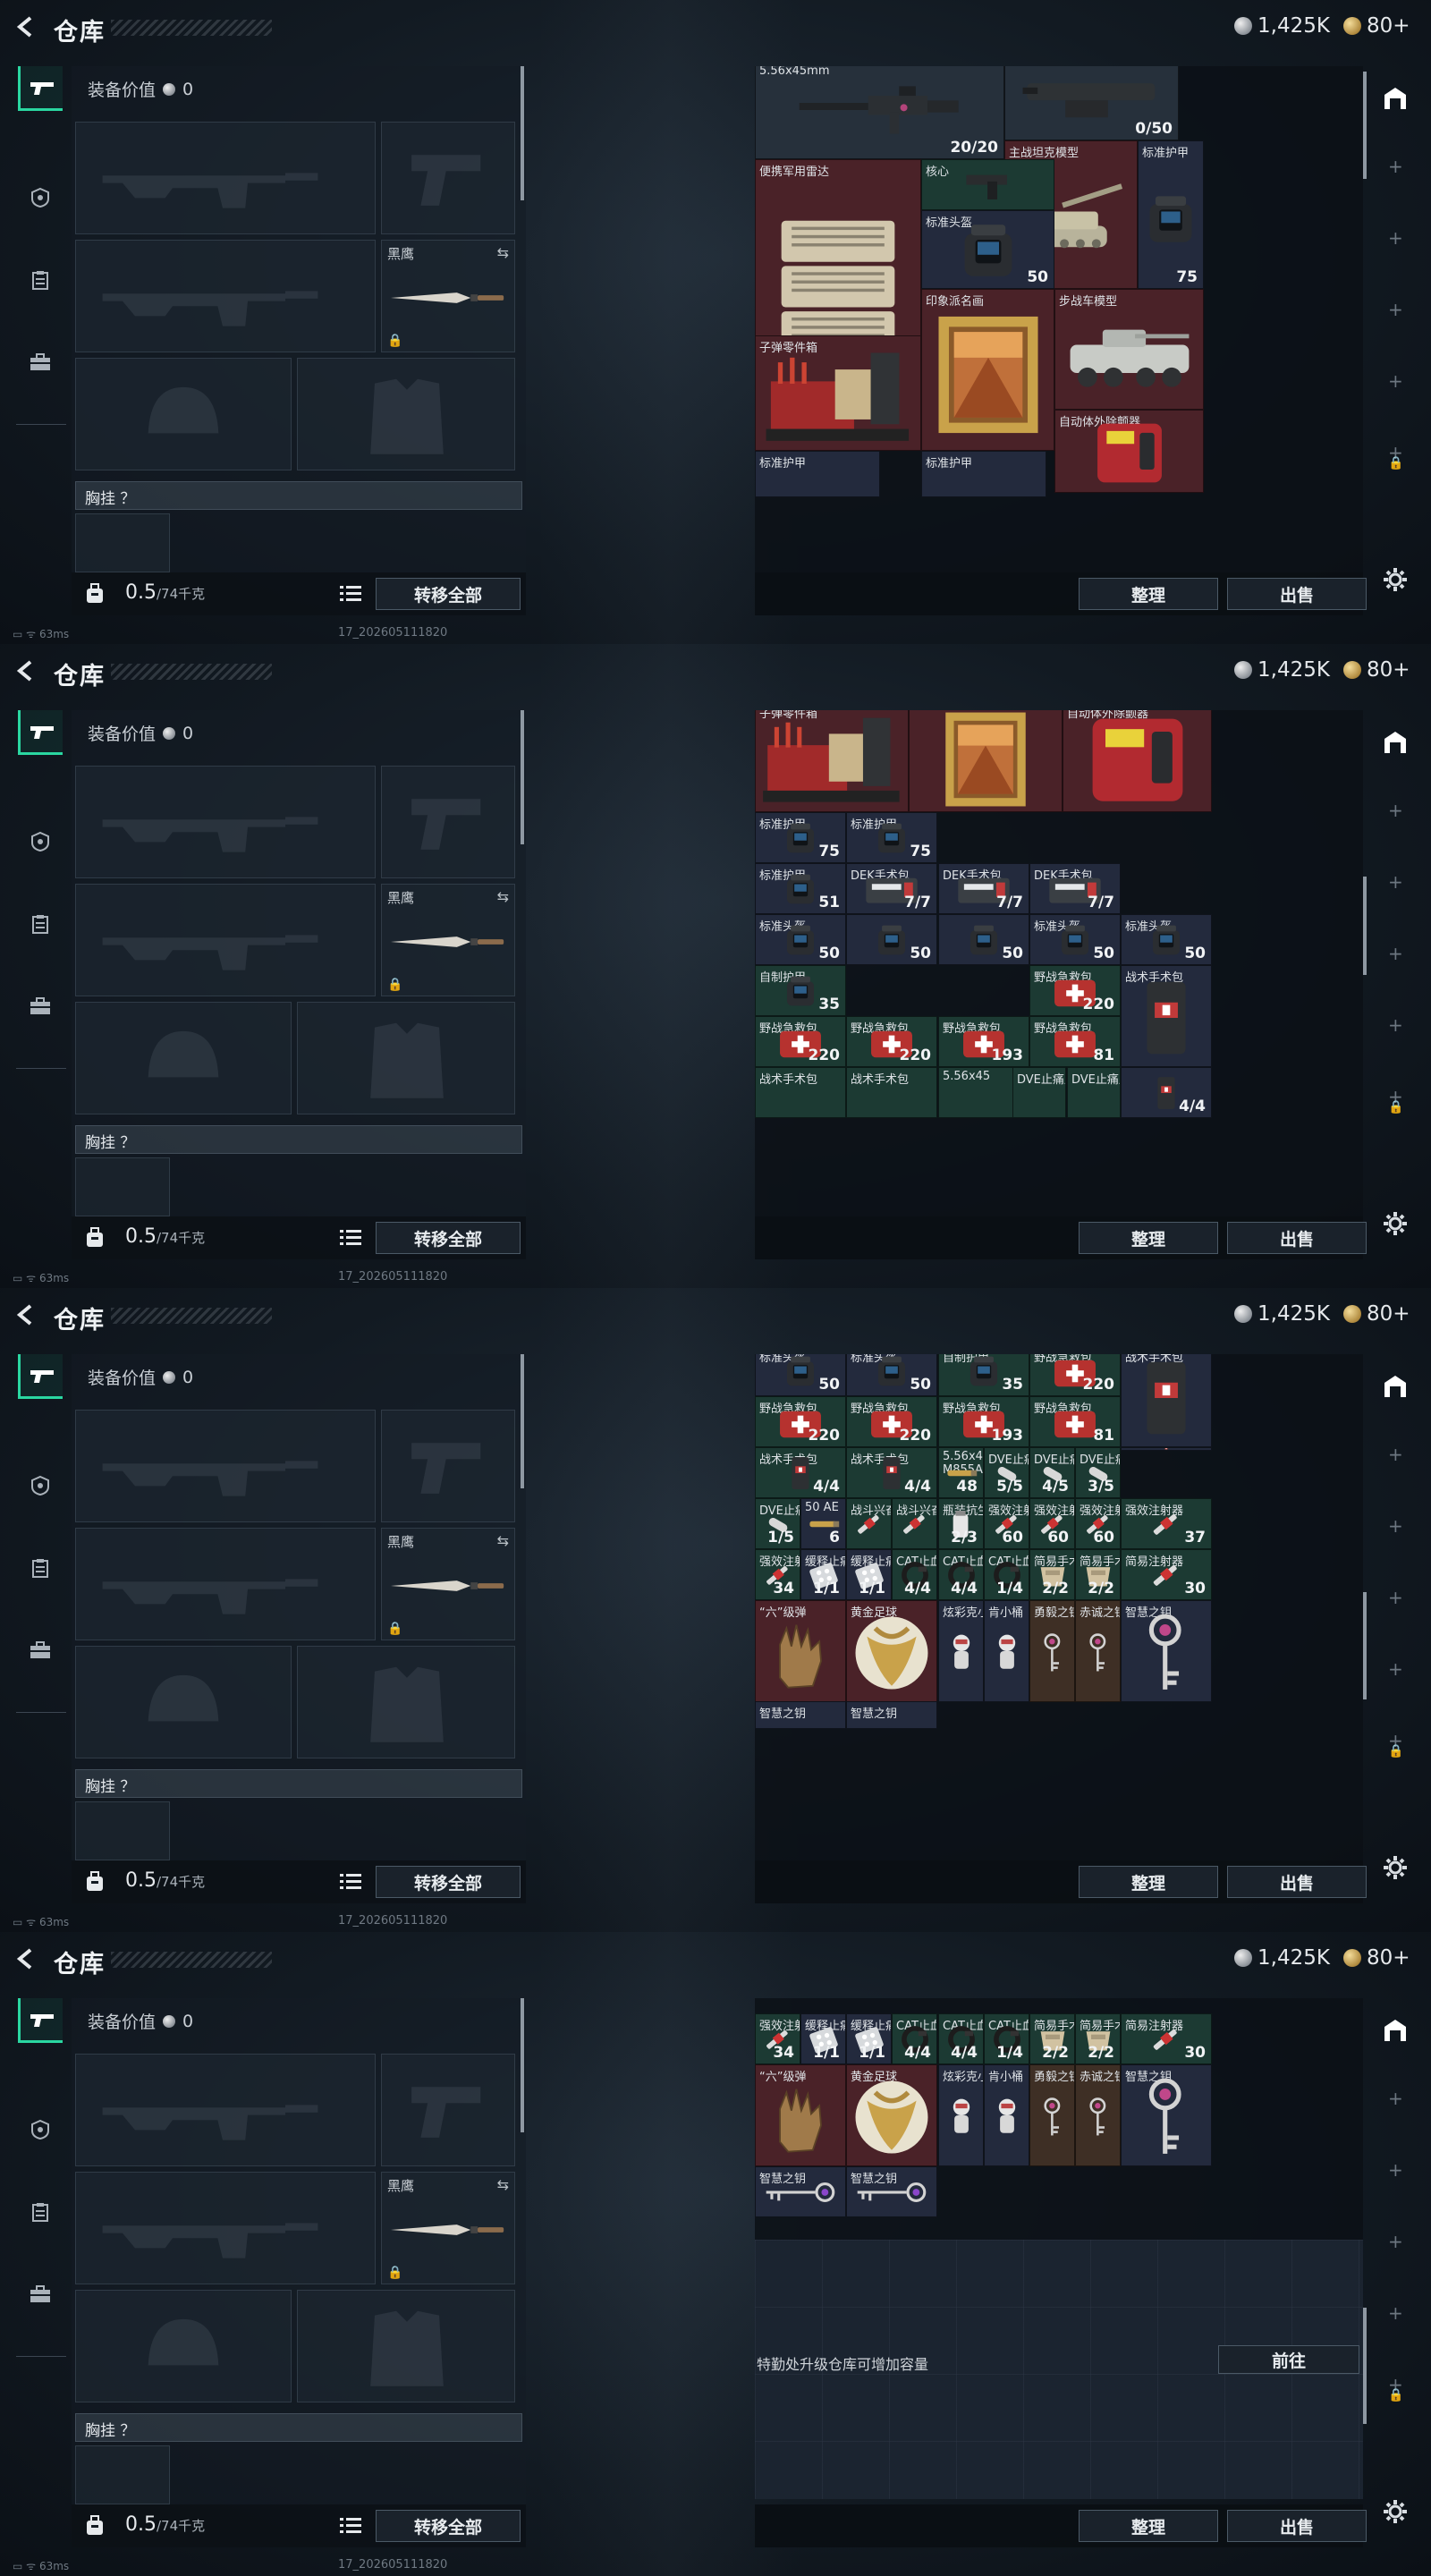  What do you see at coordinates (1167, 1523) in the screenshot?
I see `stash-item: 强效注射器 37` at bounding box center [1167, 1523].